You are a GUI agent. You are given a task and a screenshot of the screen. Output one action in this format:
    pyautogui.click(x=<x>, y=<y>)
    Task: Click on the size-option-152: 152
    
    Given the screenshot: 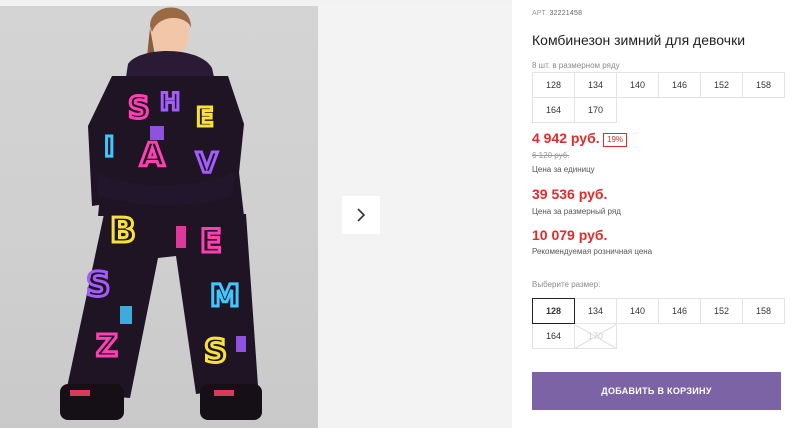 What is the action you would take?
    pyautogui.click(x=721, y=311)
    